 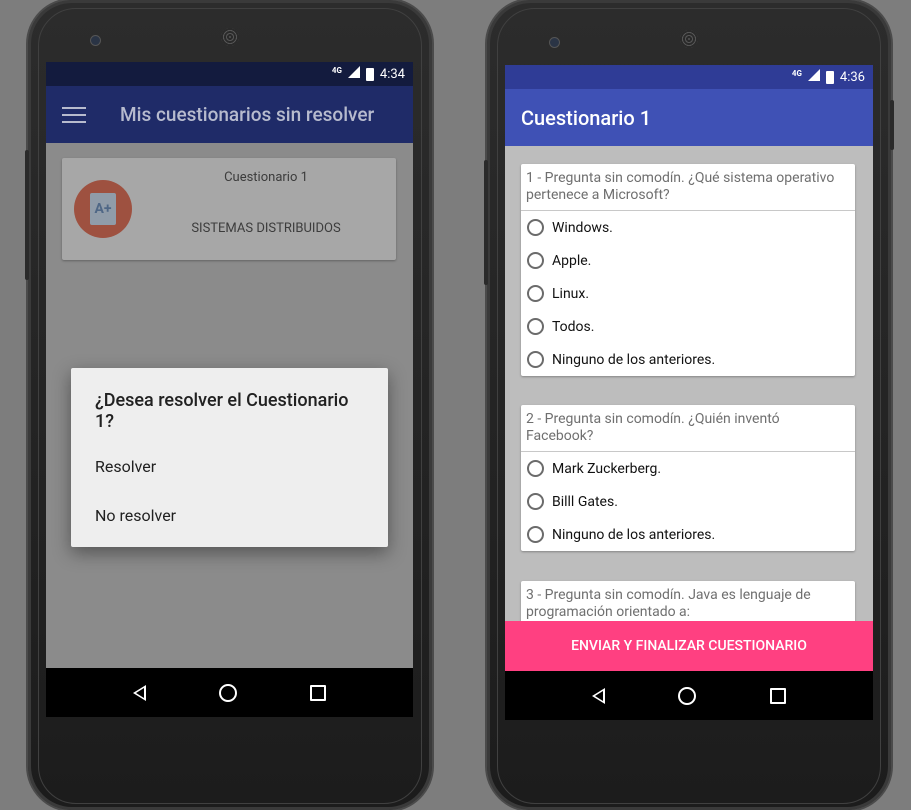 What do you see at coordinates (573, 326) in the screenshot?
I see `option-label: Todos.` at bounding box center [573, 326].